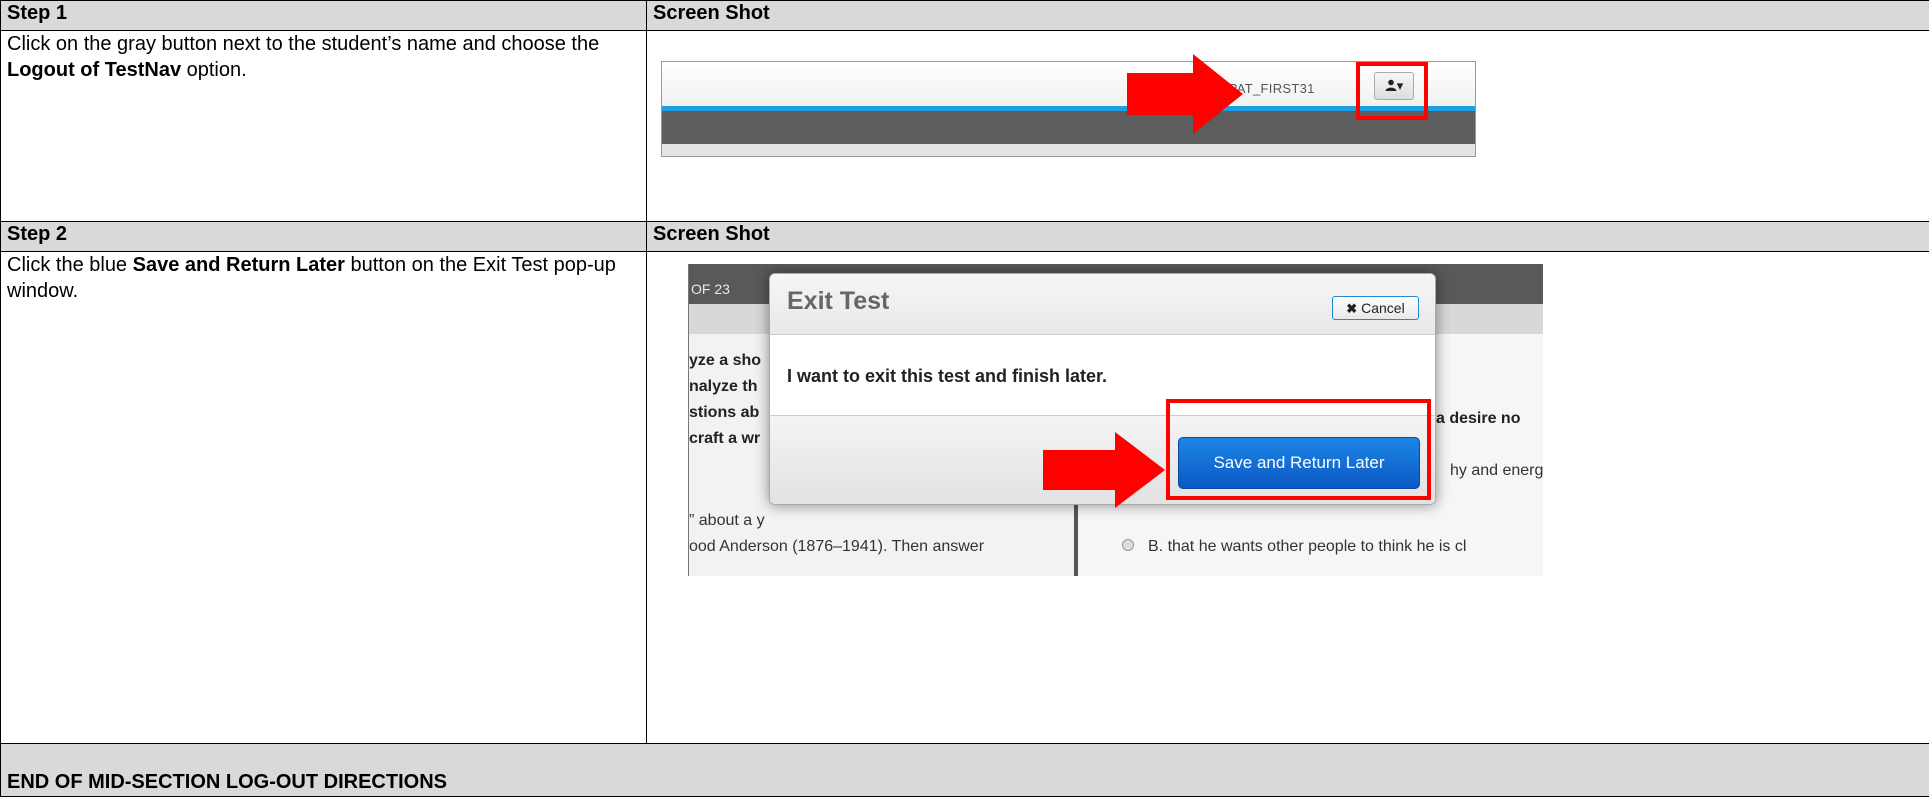 The image size is (1929, 797). What do you see at coordinates (238, 265) in the screenshot?
I see `step2-text-bold: Save and Return Later` at bounding box center [238, 265].